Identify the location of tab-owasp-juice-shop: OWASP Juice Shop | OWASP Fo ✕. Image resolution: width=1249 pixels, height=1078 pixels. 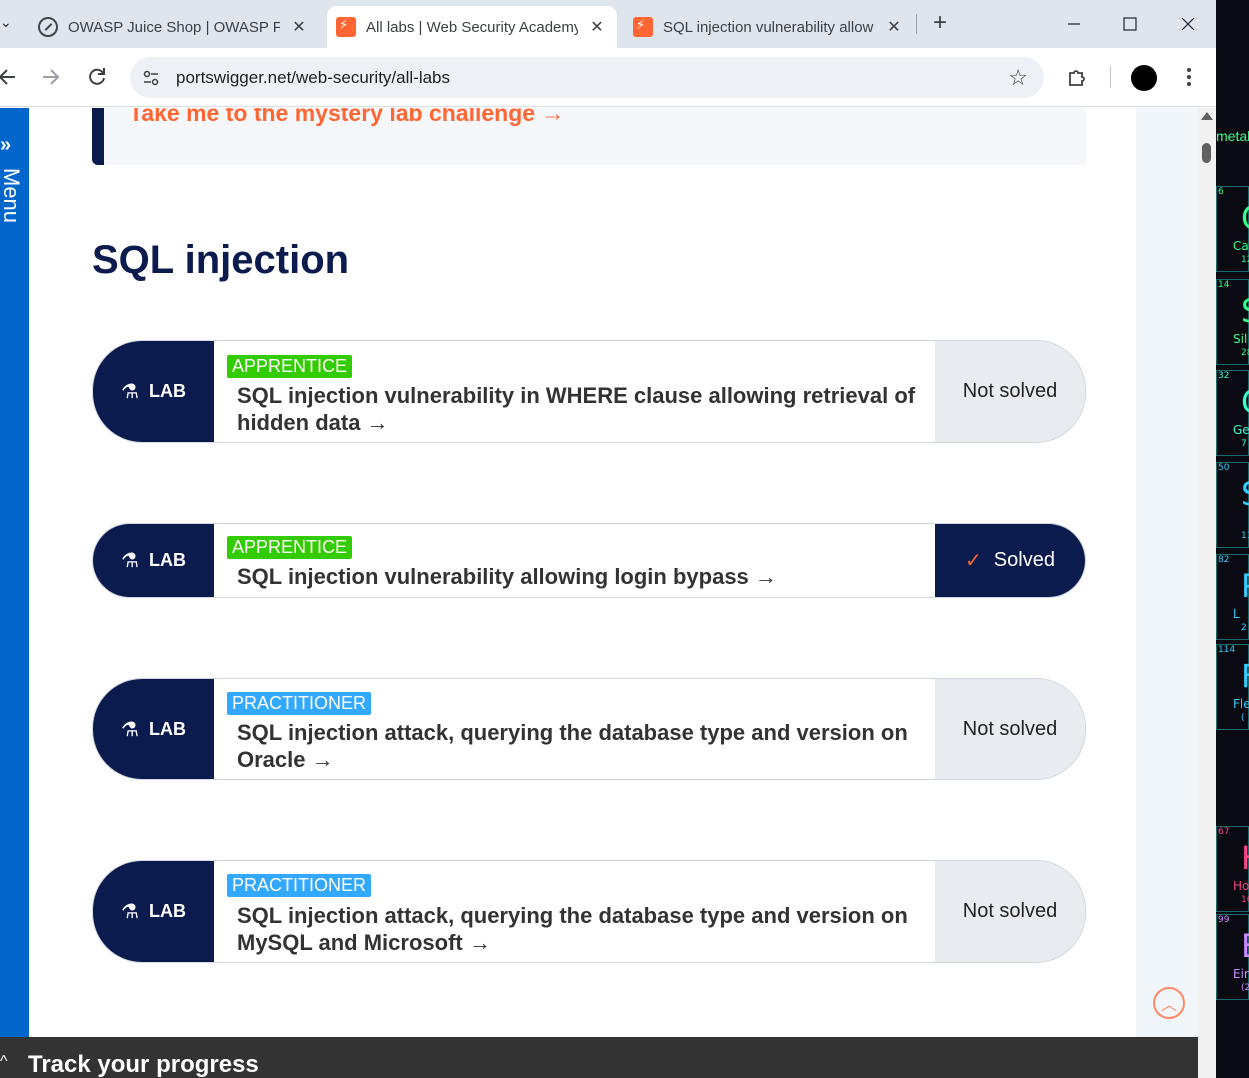
(183, 27).